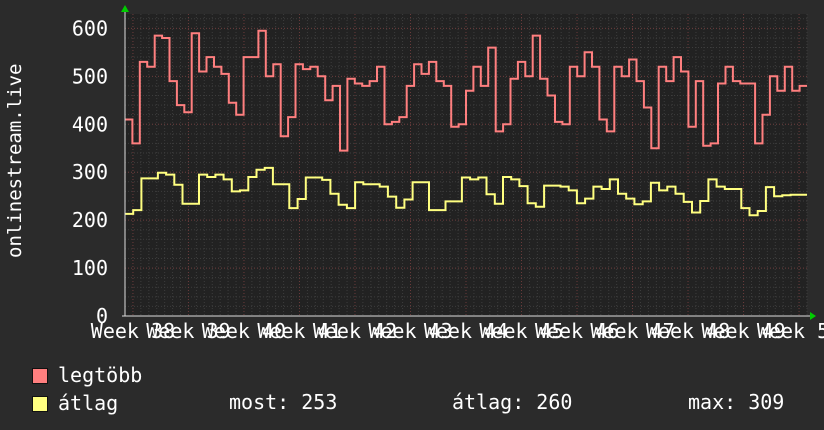 Image resolution: width=824 pixels, height=430 pixels. What do you see at coordinates (40, 404) in the screenshot?
I see `legend-swatch-avg` at bounding box center [40, 404].